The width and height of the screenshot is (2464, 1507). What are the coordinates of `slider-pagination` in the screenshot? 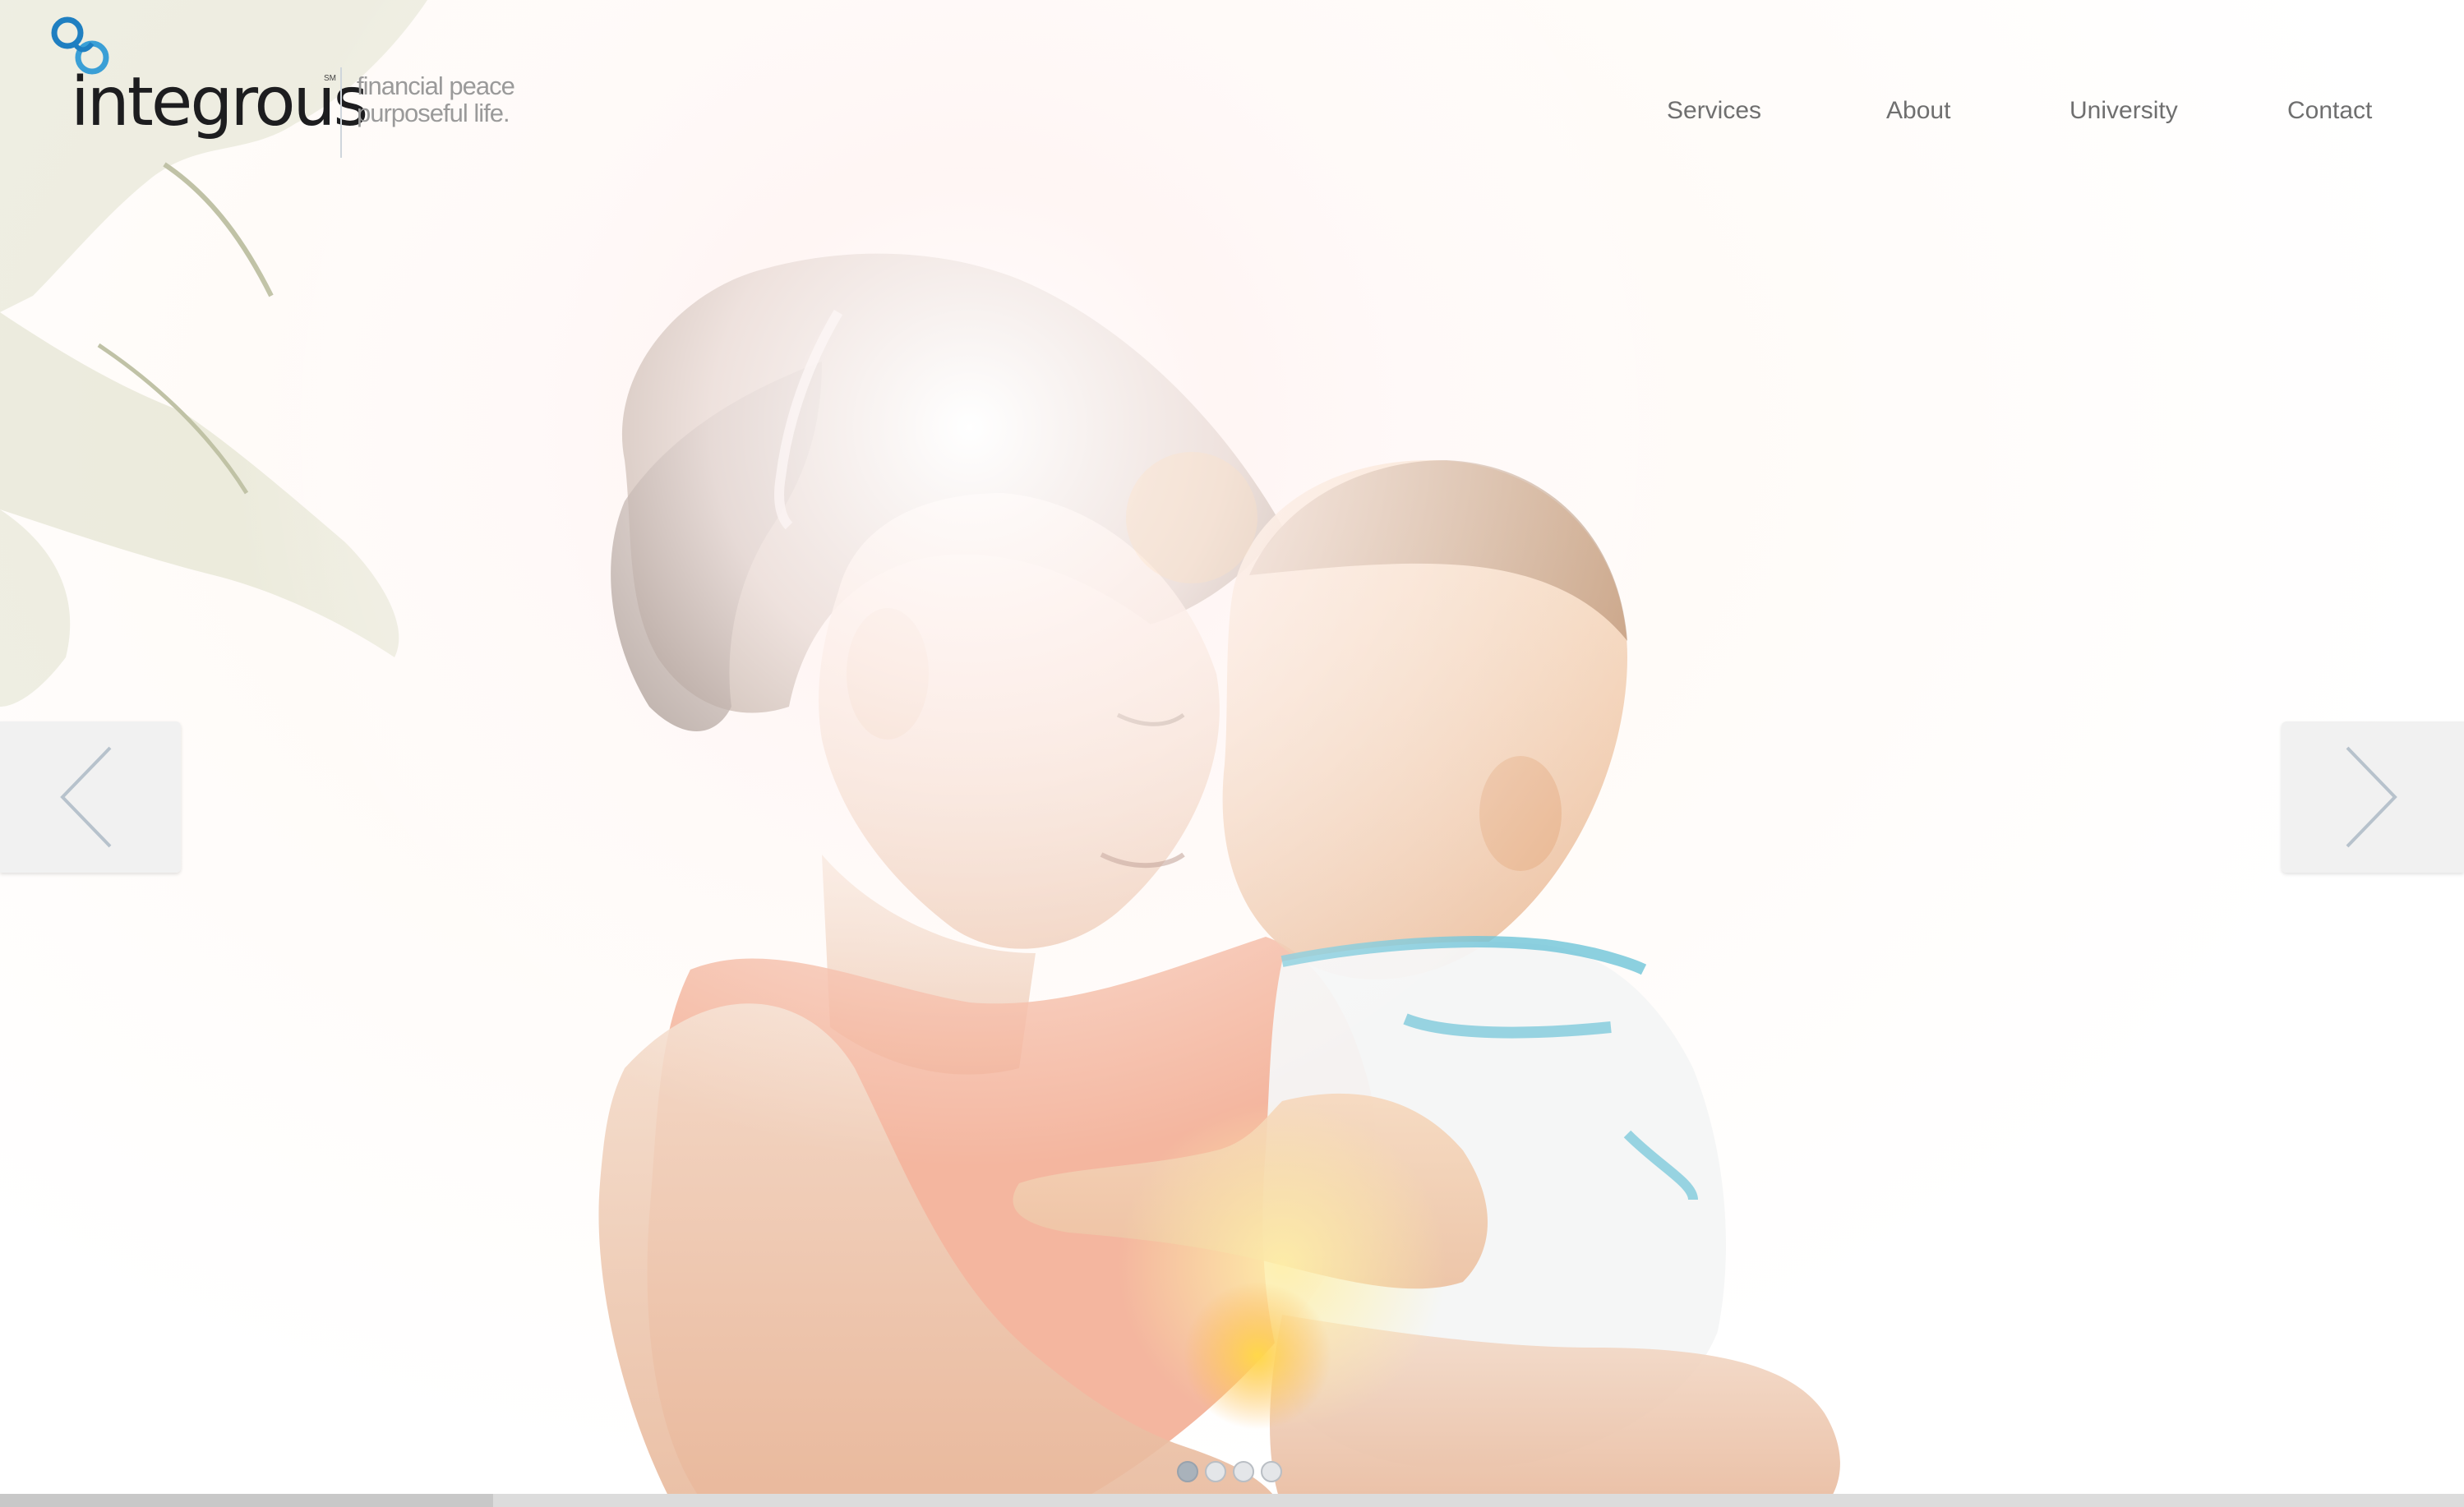 It's located at (1232, 1471).